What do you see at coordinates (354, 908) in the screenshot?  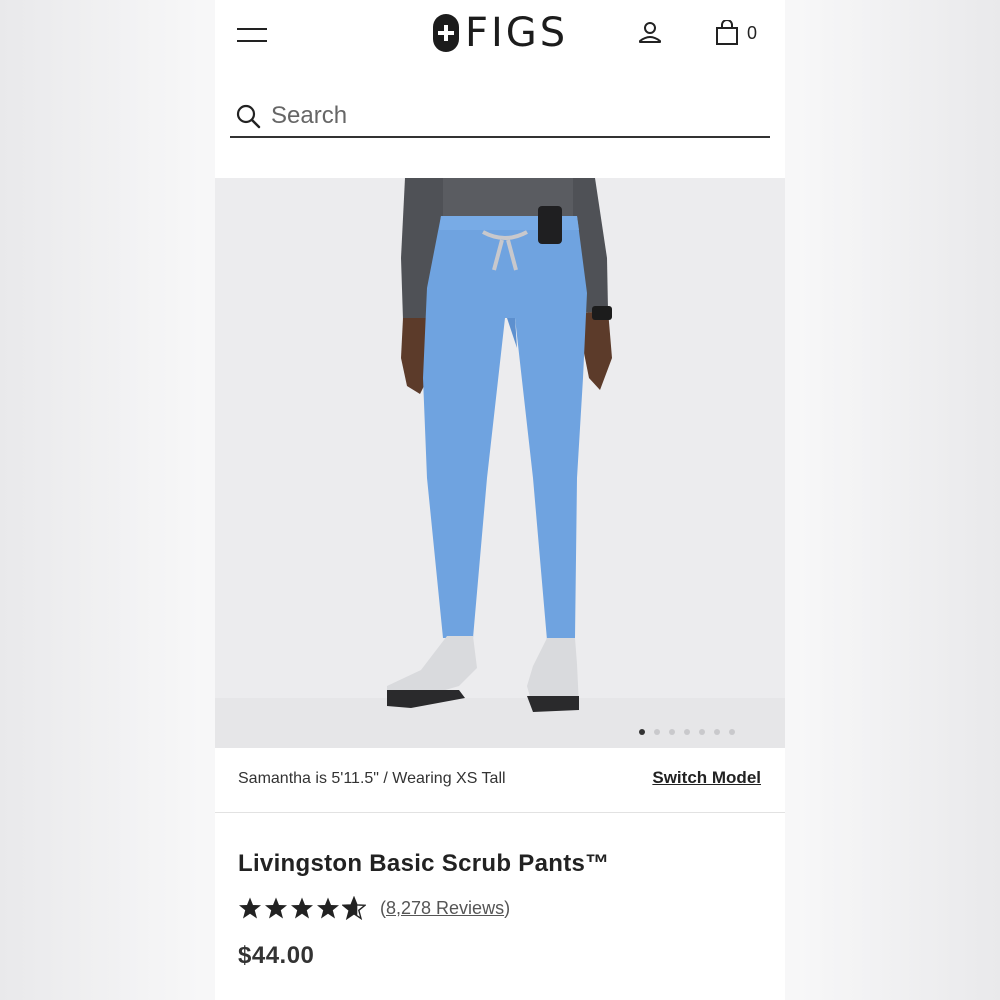 I see `star-half-icon` at bounding box center [354, 908].